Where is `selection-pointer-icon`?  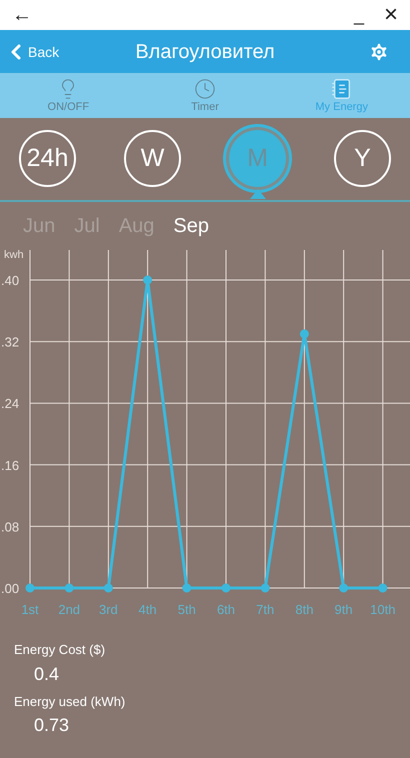 selection-pointer-icon is located at coordinates (258, 194).